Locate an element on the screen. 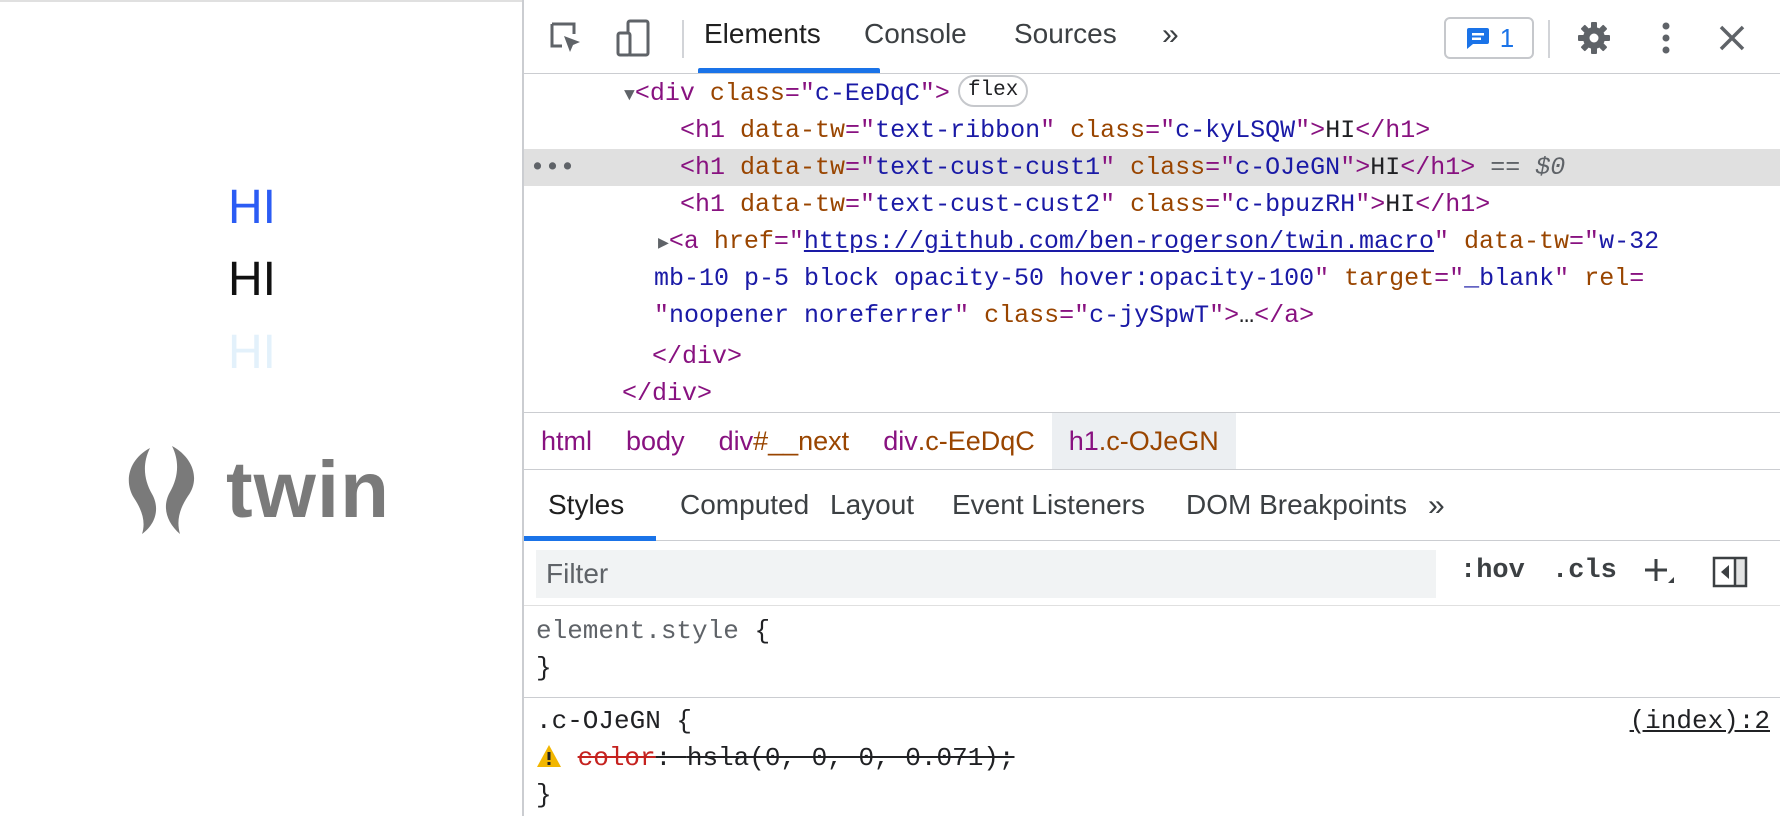 Image resolution: width=1780 pixels, height=816 pixels. breadcrumb-body: body is located at coordinates (655, 441).